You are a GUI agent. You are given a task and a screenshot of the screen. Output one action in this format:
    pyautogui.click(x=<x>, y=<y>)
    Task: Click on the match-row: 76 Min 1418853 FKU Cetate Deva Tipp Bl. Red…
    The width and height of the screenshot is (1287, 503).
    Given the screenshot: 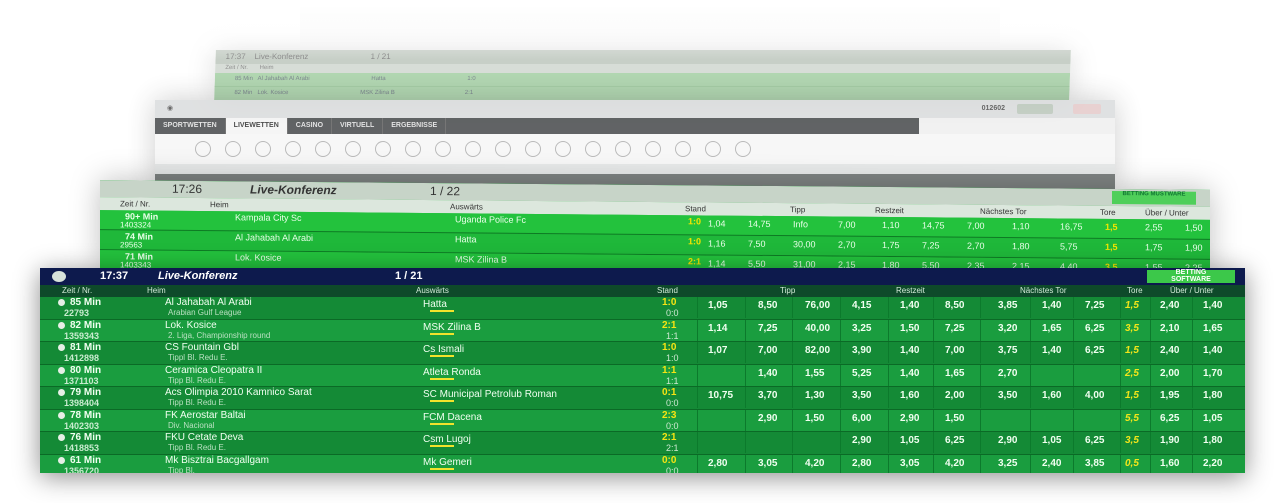 What is the action you would take?
    pyautogui.click(x=642, y=443)
    